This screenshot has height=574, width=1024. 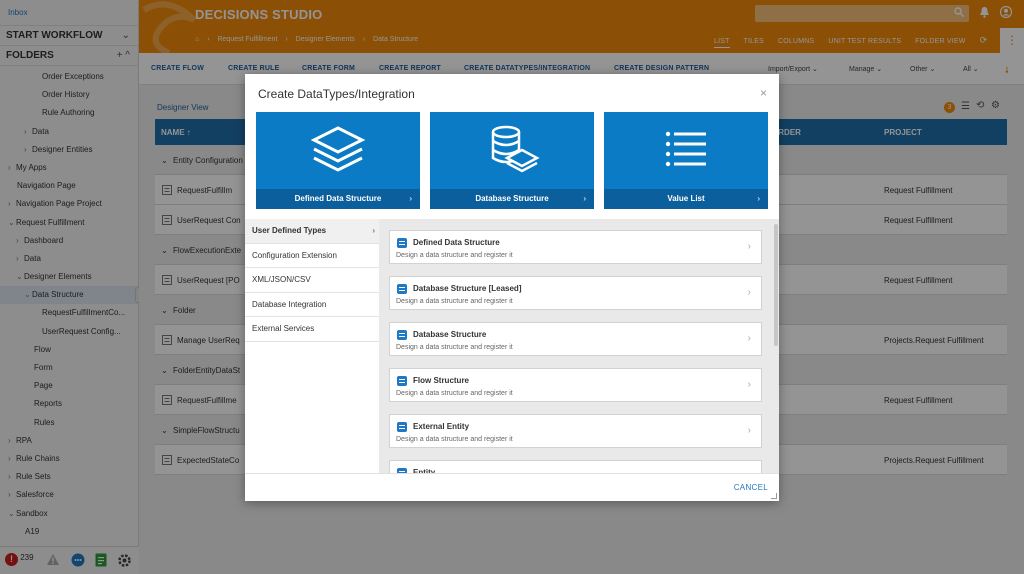 I want to click on type-option-title: External Entity, so click(x=441, y=426).